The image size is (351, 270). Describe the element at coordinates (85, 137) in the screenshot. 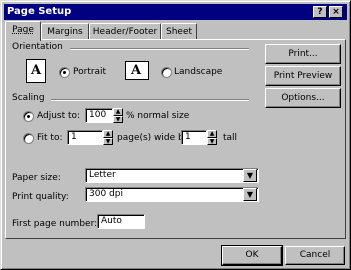

I see `fit-wide-input: 1` at that location.